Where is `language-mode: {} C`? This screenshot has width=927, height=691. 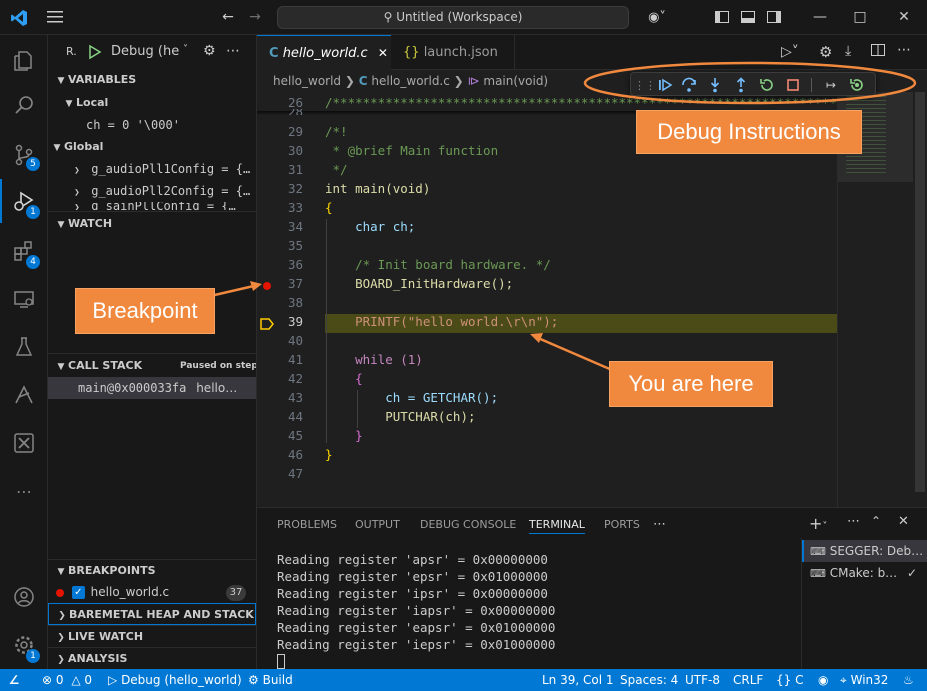 language-mode: {} C is located at coordinates (790, 680).